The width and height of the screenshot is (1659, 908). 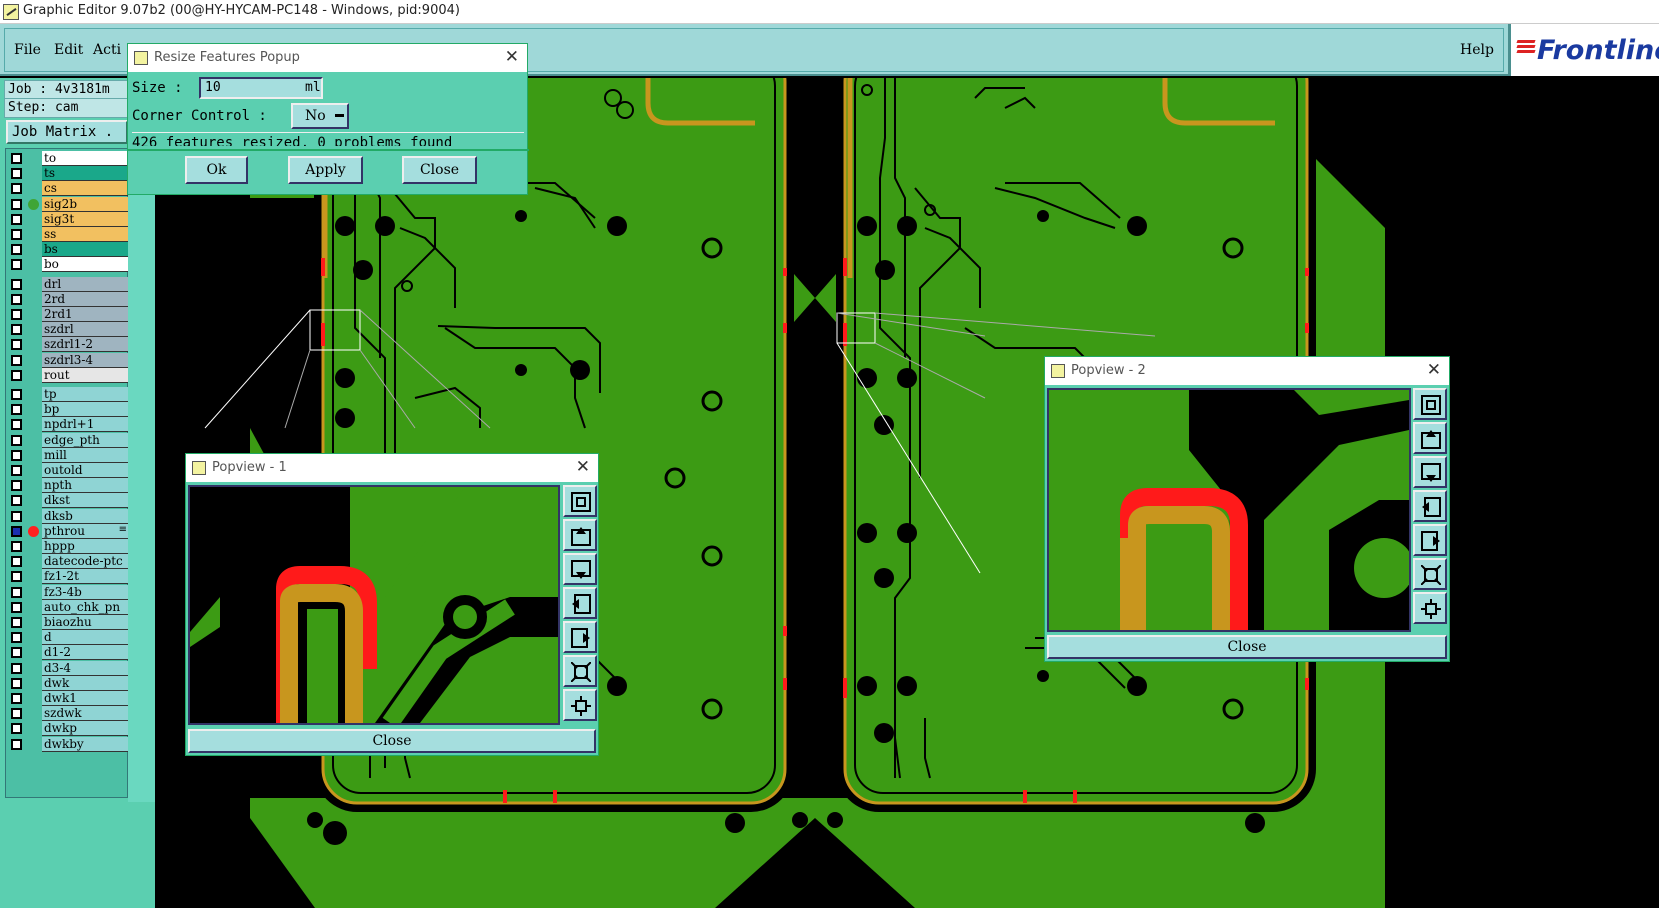 I want to click on layer-row: dkst, so click(x=67, y=501).